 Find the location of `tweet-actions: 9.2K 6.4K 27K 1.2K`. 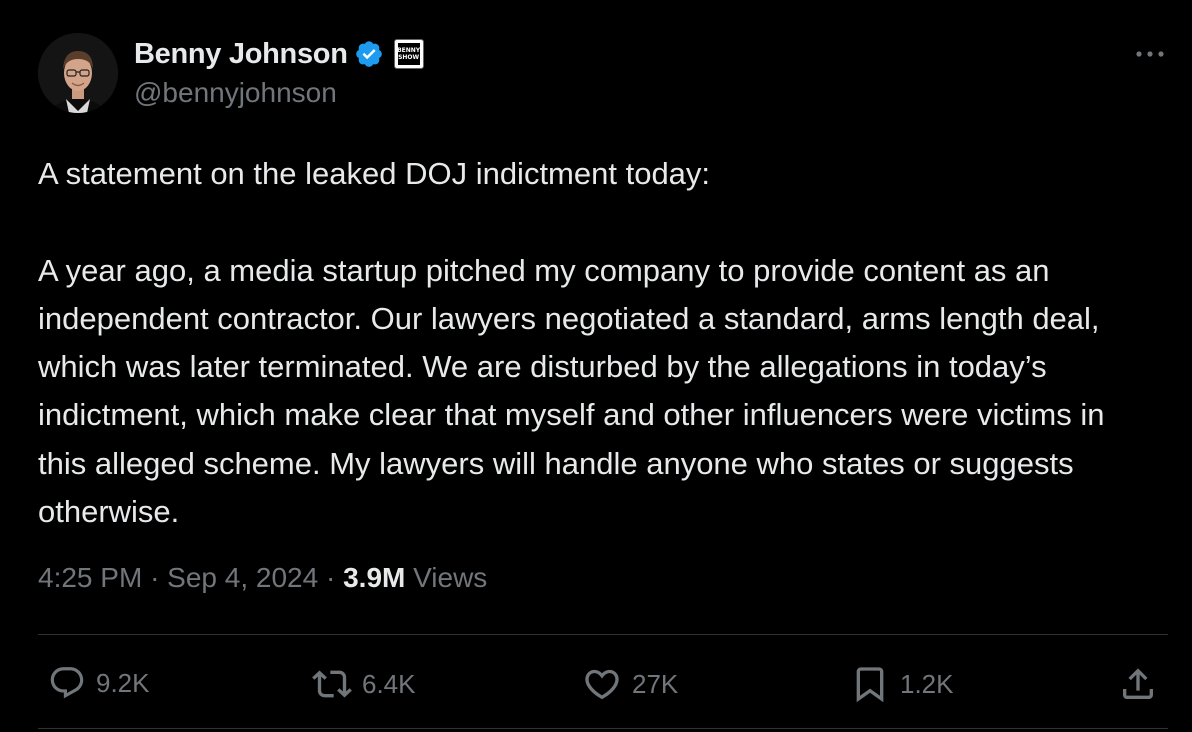

tweet-actions: 9.2K 6.4K 27K 1.2K is located at coordinates (603, 684).